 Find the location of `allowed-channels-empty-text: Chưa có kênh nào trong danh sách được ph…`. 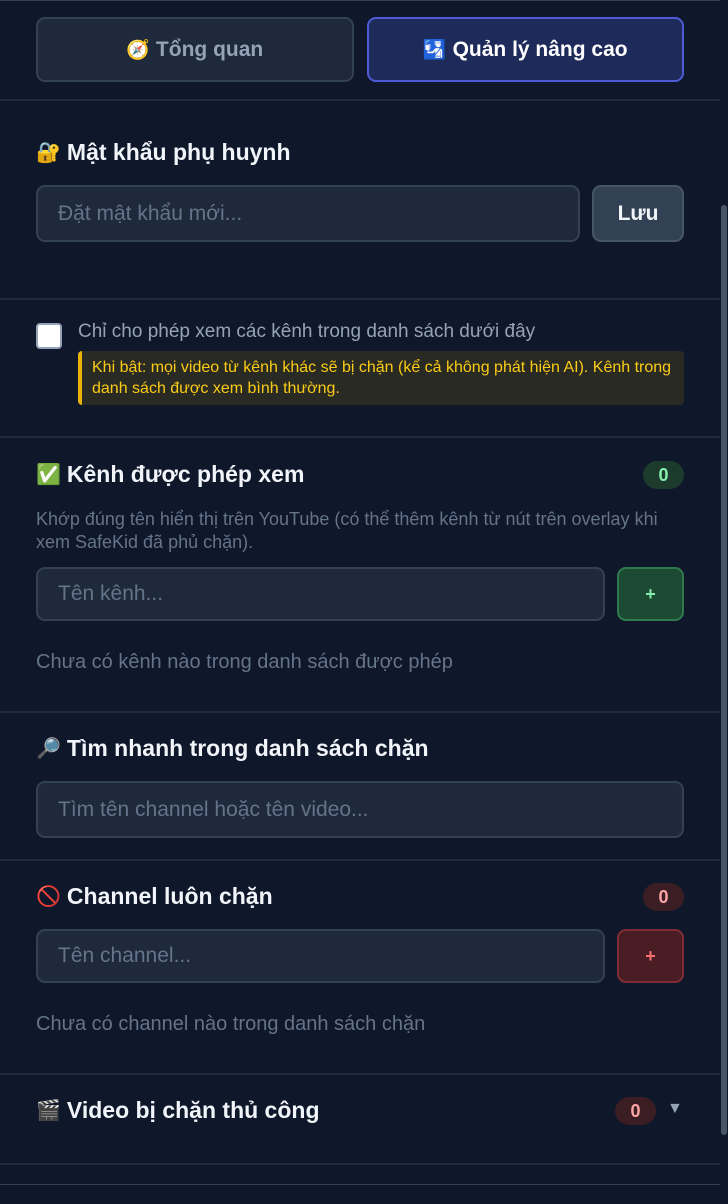

allowed-channels-empty-text: Chưa có kênh nào trong danh sách được ph… is located at coordinates (244, 662).